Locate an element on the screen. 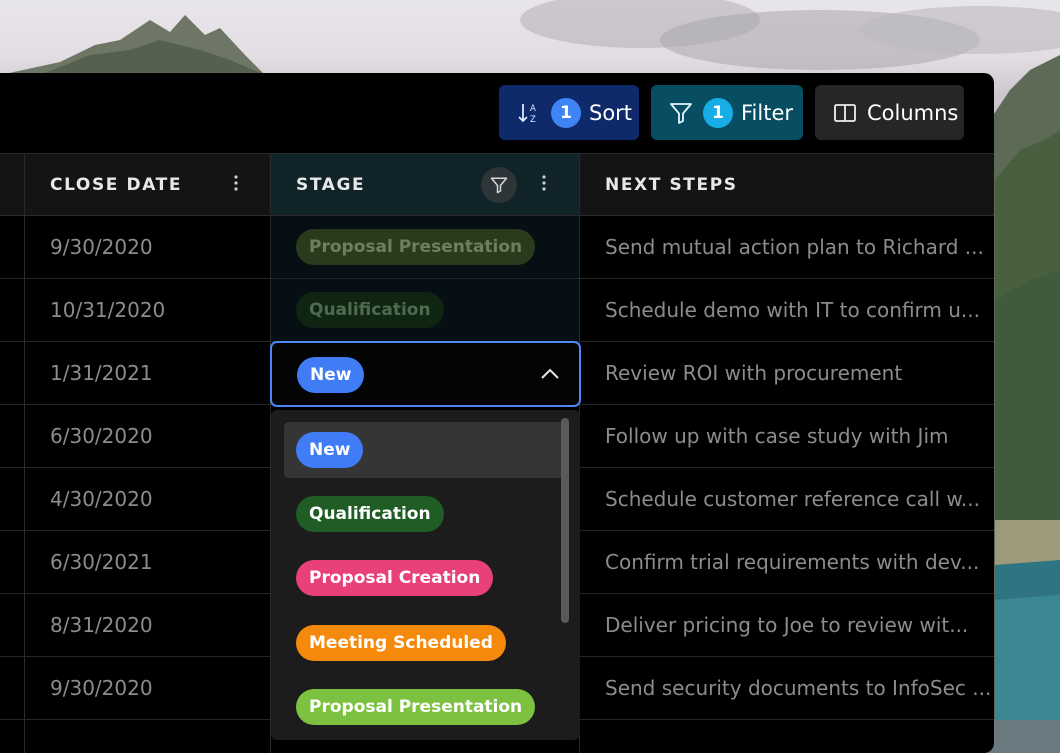 The image size is (1060, 753). next-steps-cell: Review ROI with procurement is located at coordinates (787, 373).